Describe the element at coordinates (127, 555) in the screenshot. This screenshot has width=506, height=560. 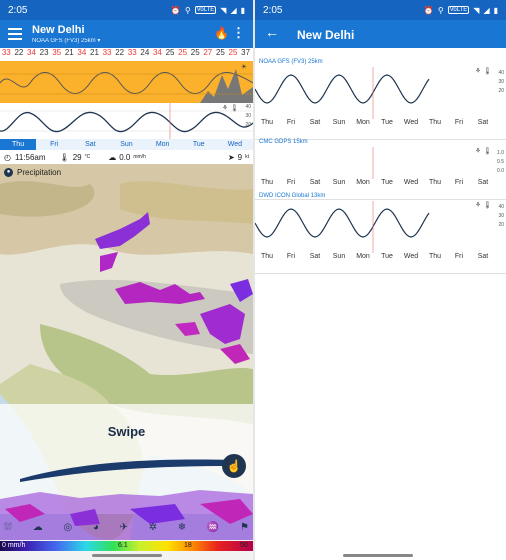
I see `gesture-bar` at that location.